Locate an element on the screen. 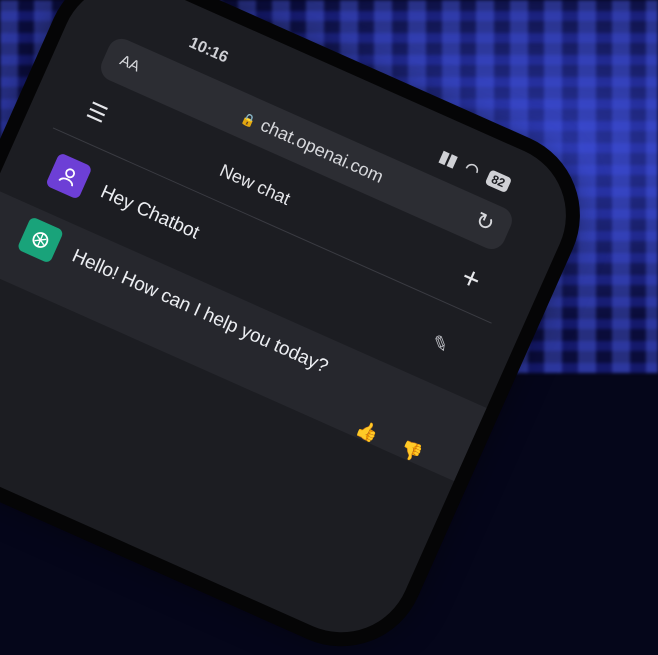  wifi-icon: ◠ is located at coordinates (472, 170).